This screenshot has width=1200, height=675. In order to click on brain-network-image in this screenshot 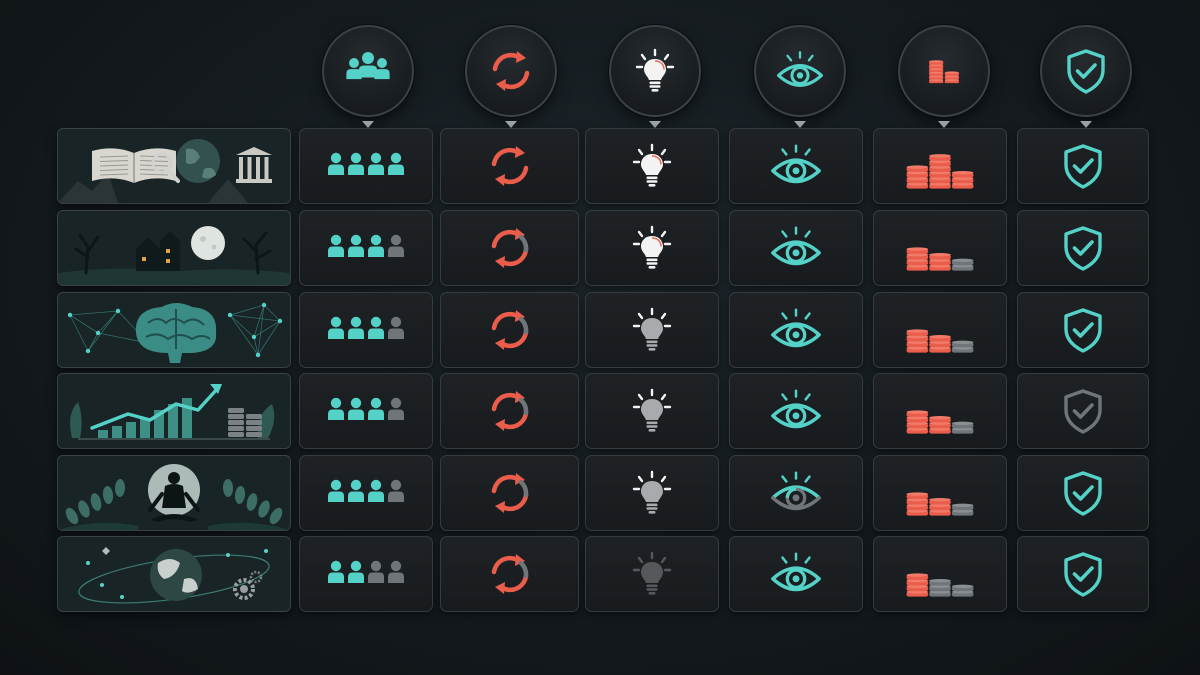, I will do `click(174, 330)`.